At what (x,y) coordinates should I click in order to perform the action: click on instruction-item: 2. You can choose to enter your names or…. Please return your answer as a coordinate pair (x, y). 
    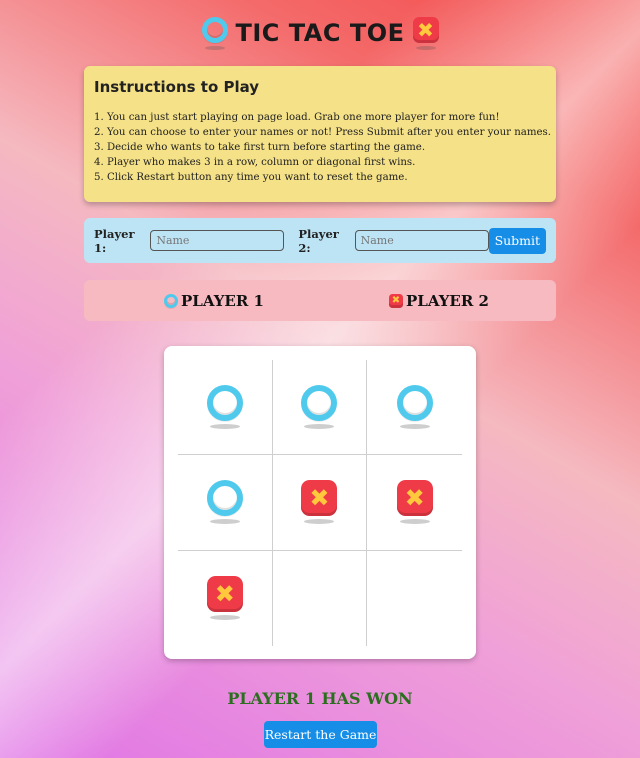
    Looking at the image, I should click on (323, 132).